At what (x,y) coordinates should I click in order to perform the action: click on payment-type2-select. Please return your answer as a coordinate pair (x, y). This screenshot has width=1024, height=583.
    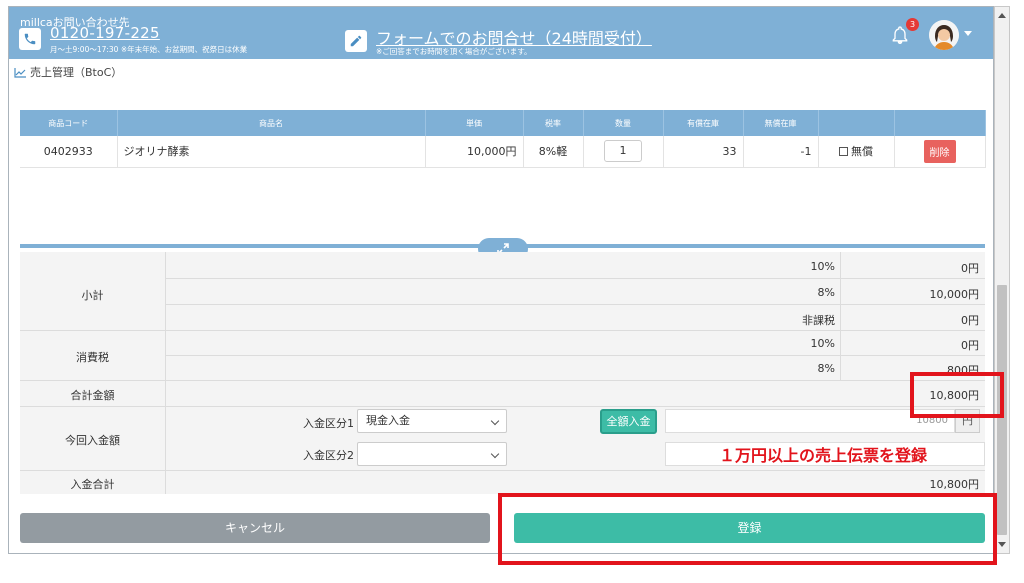
    Looking at the image, I should click on (432, 454).